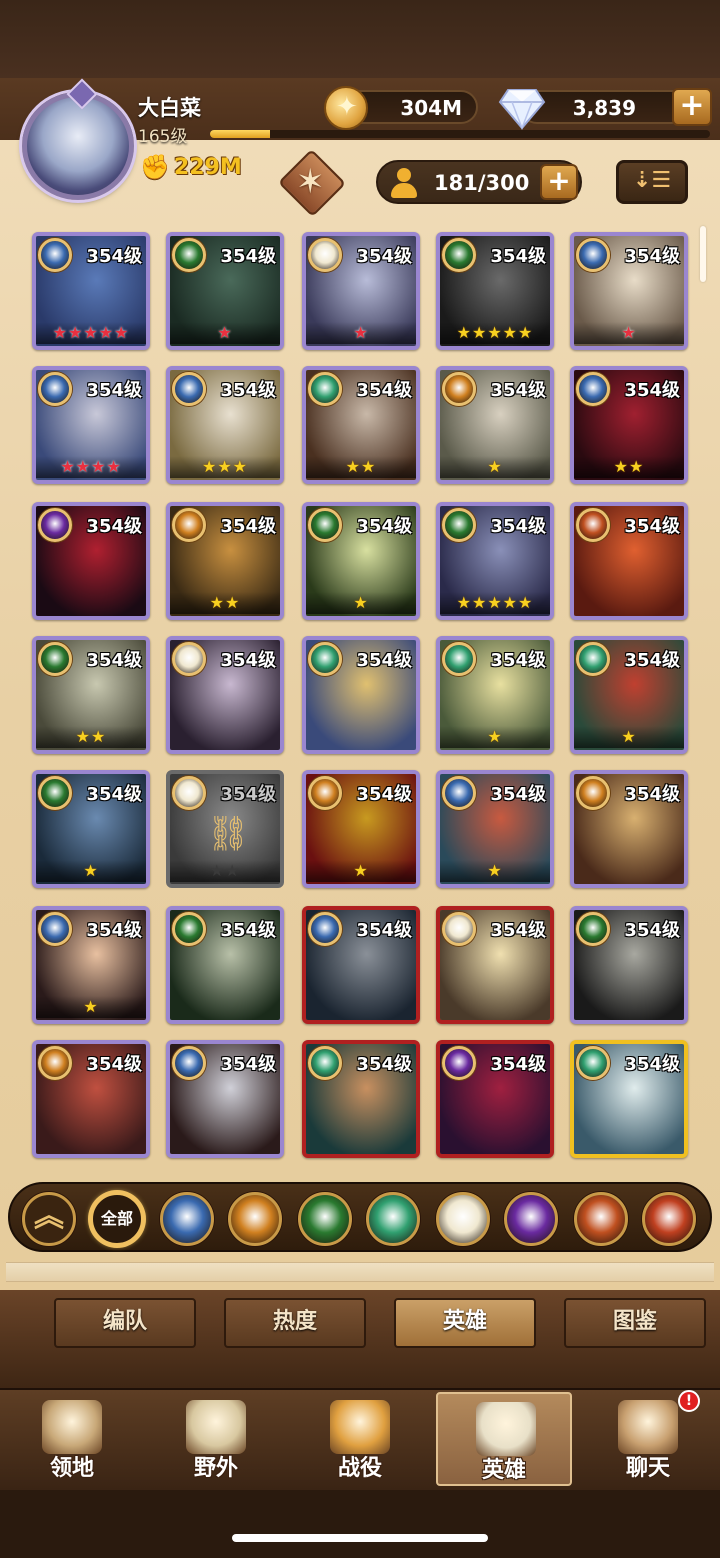 The height and width of the screenshot is (1558, 720). I want to click on filter-dimensional-icon, so click(601, 1219).